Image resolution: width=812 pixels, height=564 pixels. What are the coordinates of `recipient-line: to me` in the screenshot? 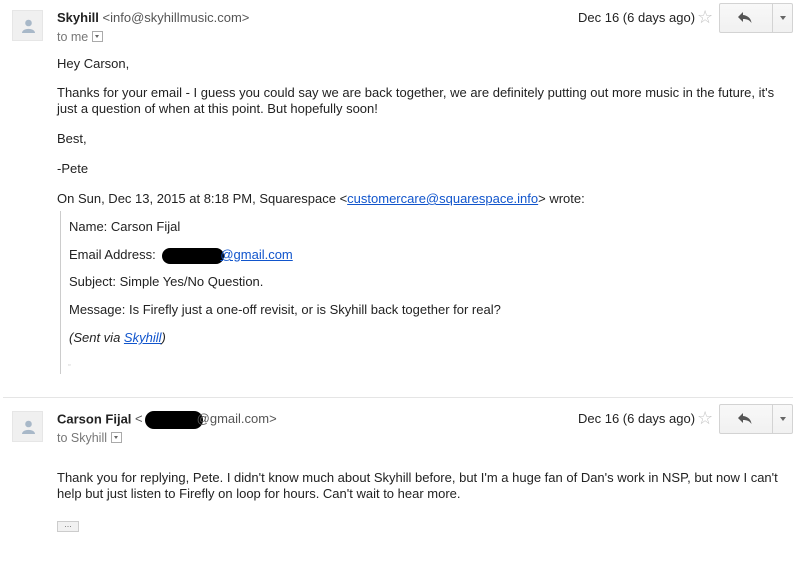 It's located at (80, 37).